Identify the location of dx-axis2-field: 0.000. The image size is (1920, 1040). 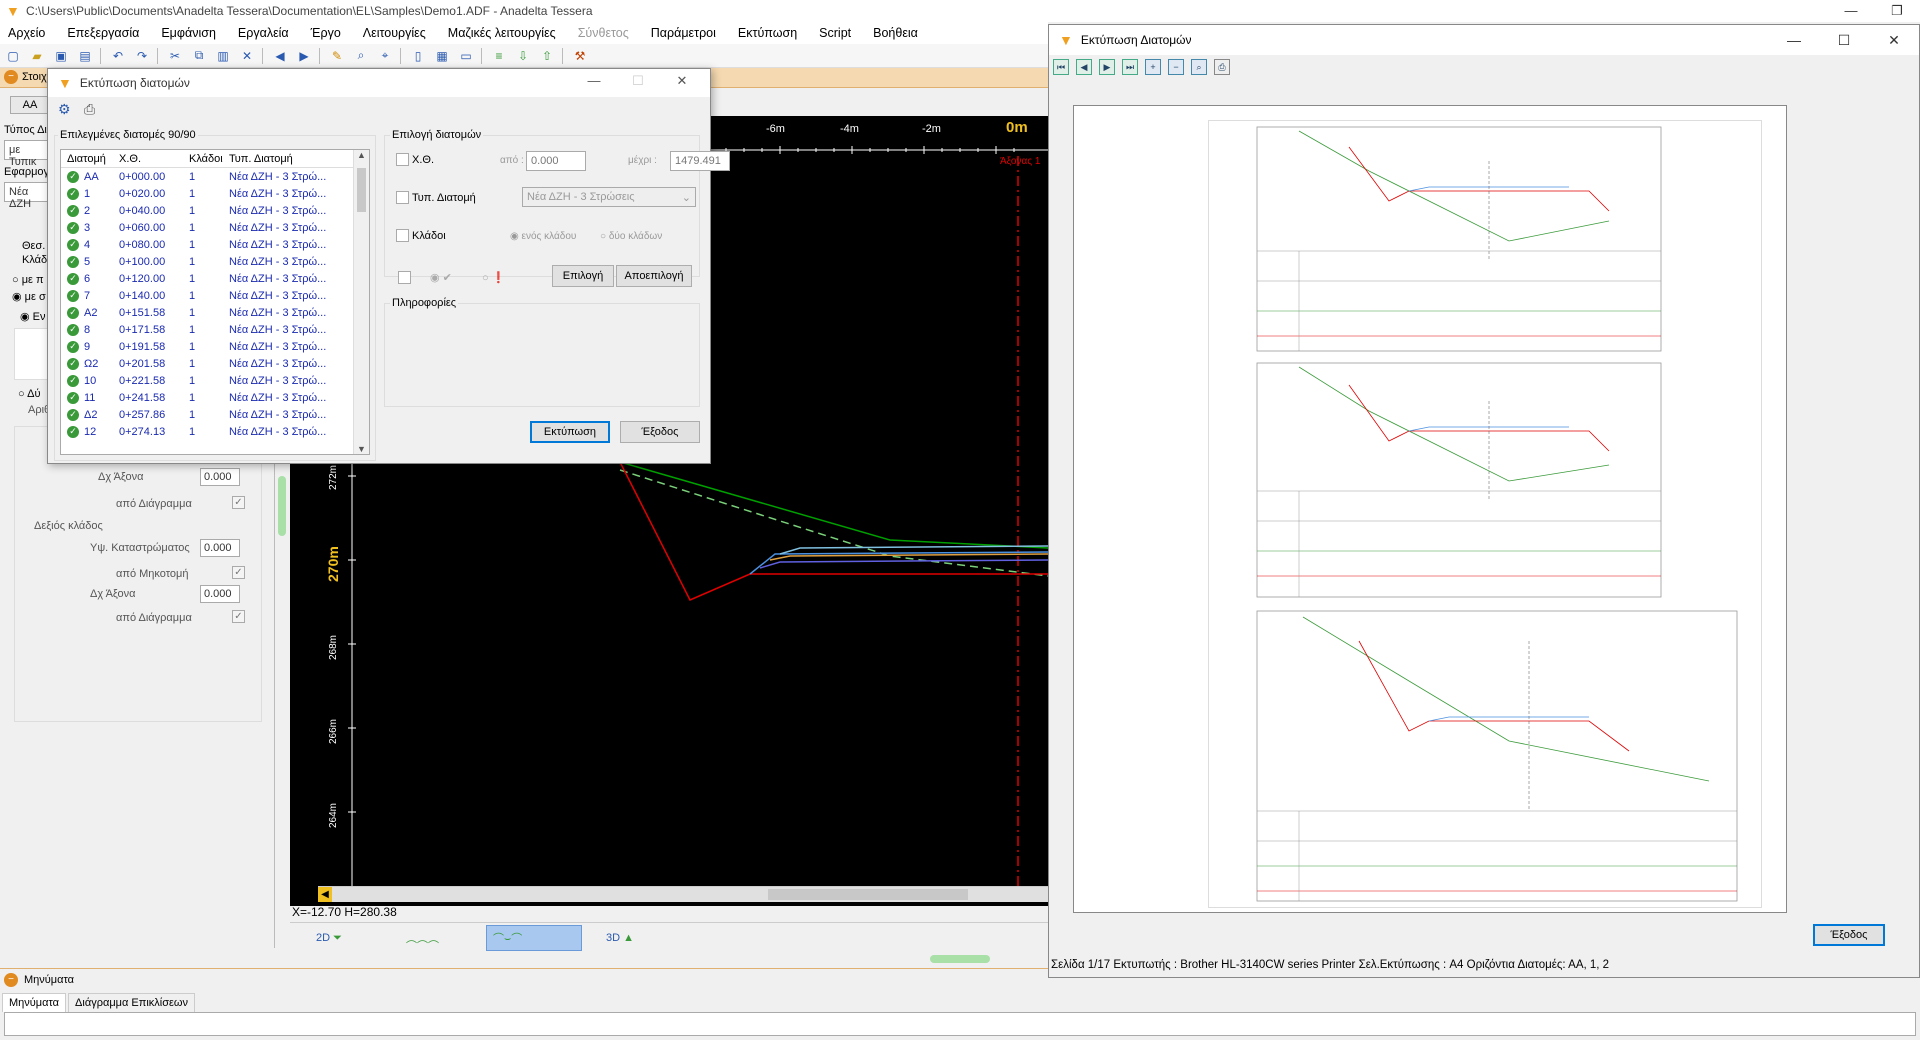
(220, 594).